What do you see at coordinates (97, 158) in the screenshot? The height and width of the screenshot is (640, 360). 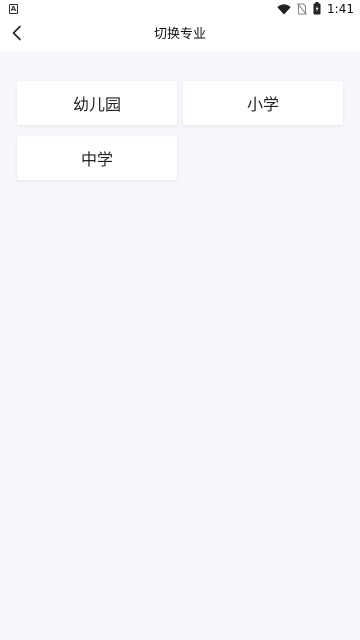 I see `option-middle-school: 中学` at bounding box center [97, 158].